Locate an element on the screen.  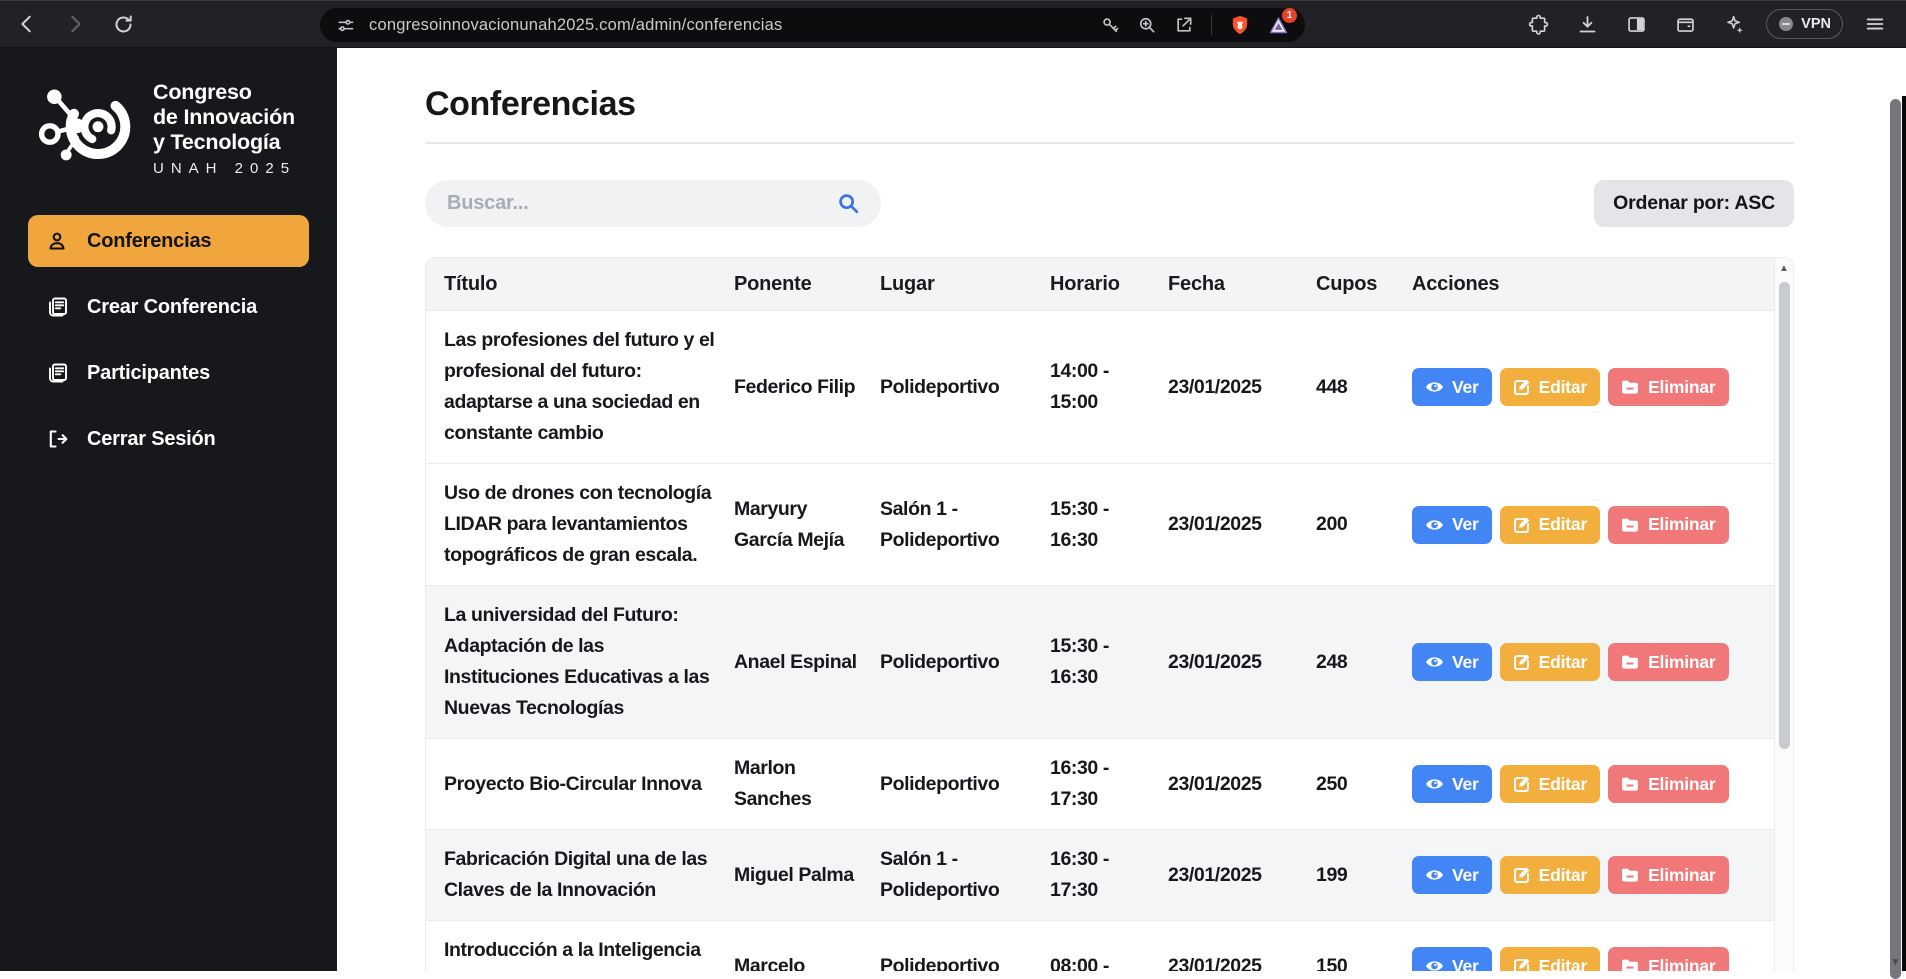
scroll-down-arrow-icon: ▼ is located at coordinates (1895, 962).